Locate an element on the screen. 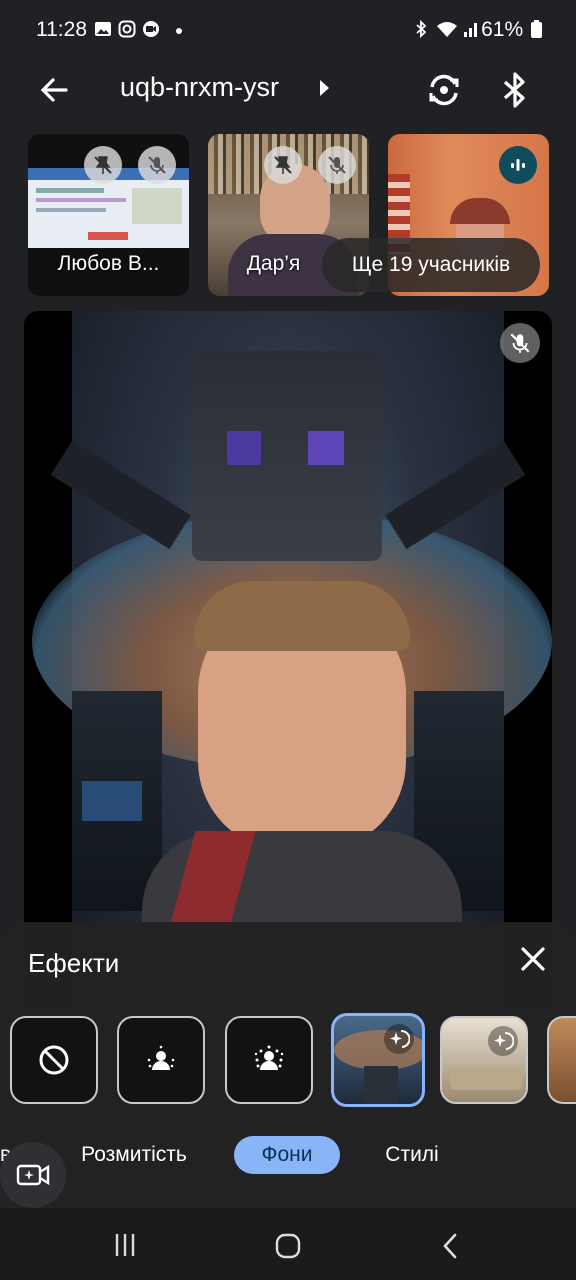 The width and height of the screenshot is (576, 1280). bluetooth-audio-icon is located at coordinates (515, 90).